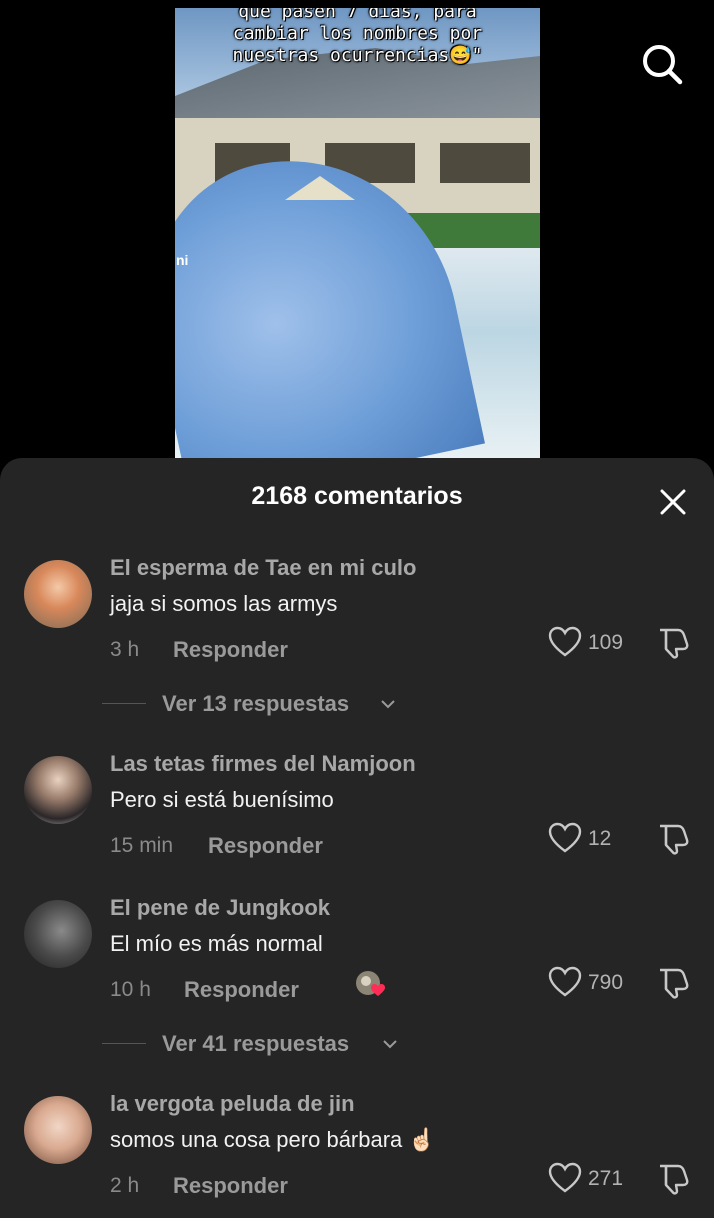 This screenshot has height=1218, width=714. I want to click on like-count: 790, so click(606, 982).